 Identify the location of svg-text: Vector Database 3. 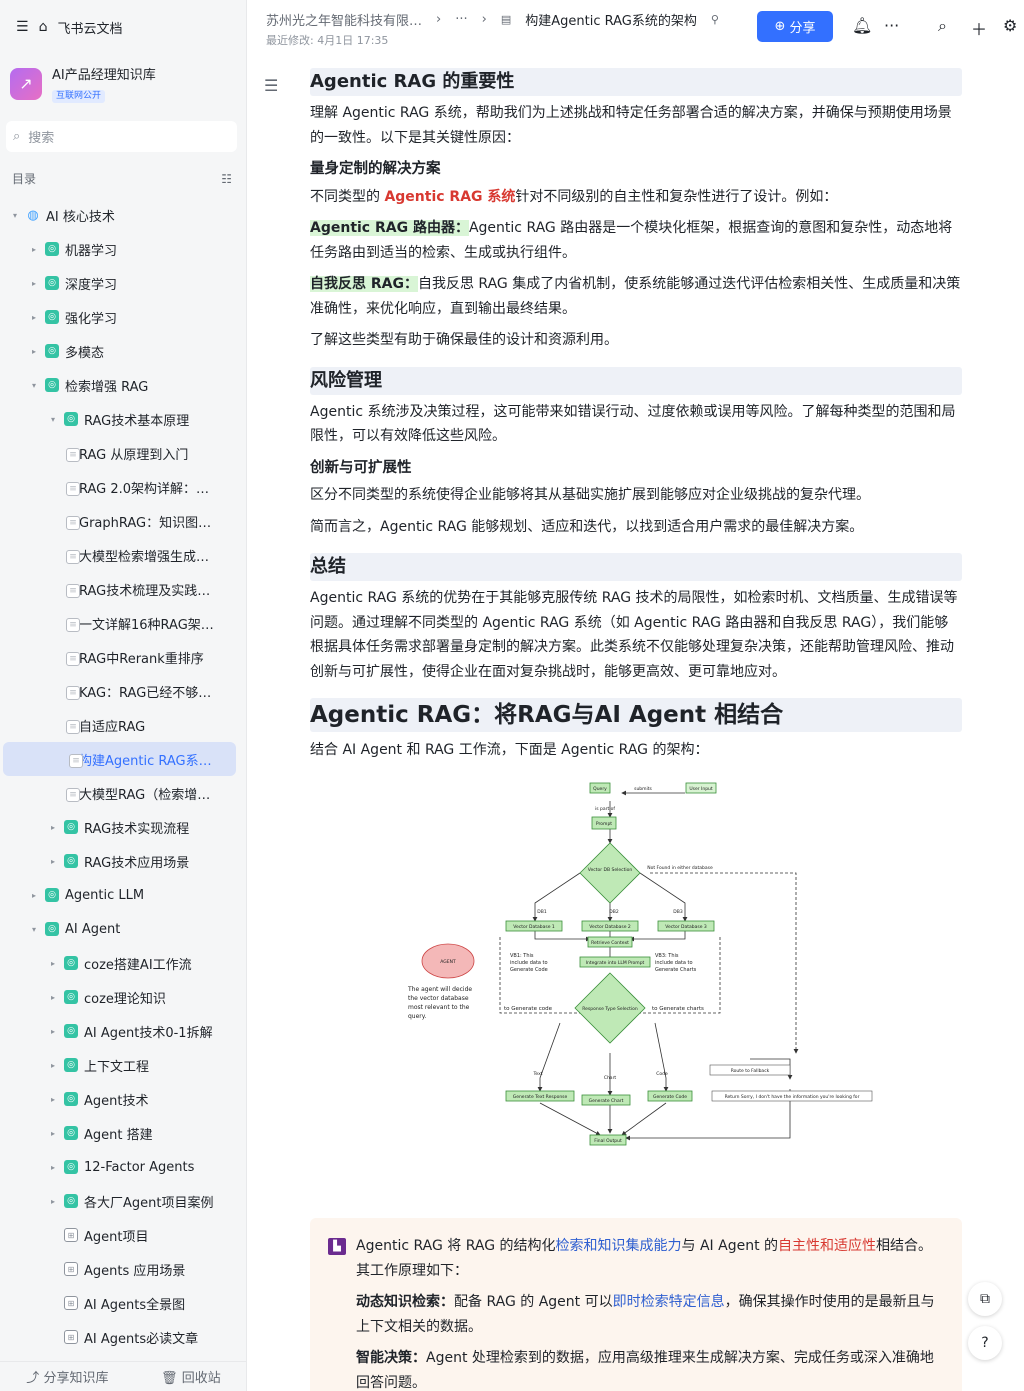
(686, 927).